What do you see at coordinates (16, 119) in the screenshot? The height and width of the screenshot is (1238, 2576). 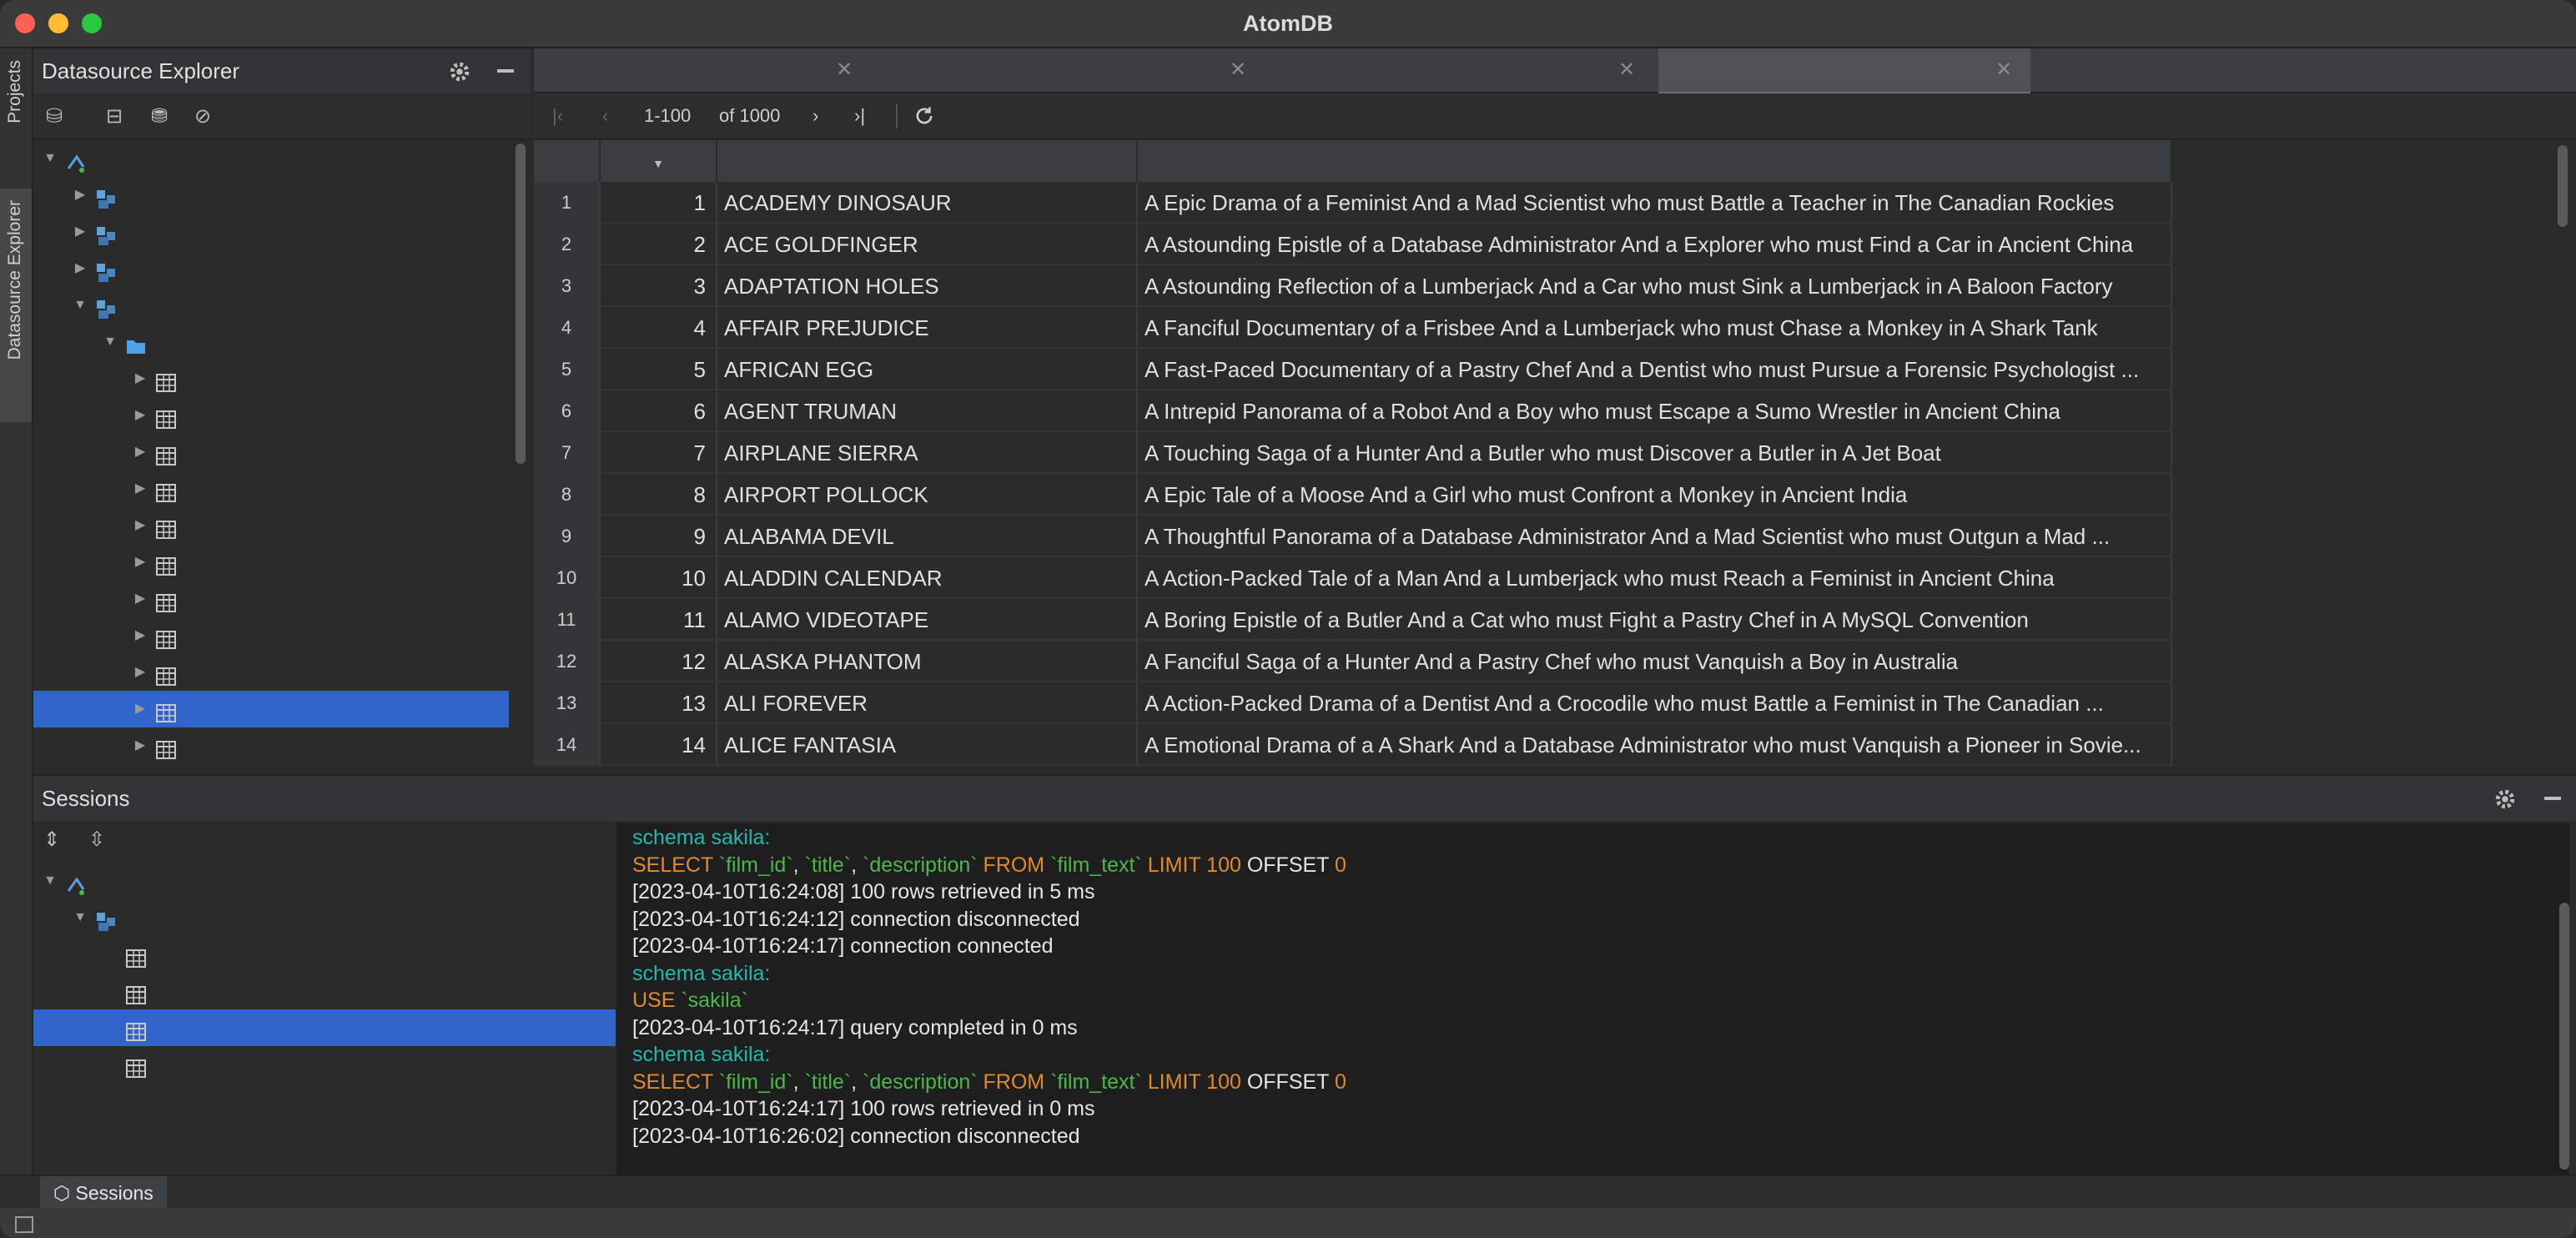 I see `projects-tool-tab: Projects` at bounding box center [16, 119].